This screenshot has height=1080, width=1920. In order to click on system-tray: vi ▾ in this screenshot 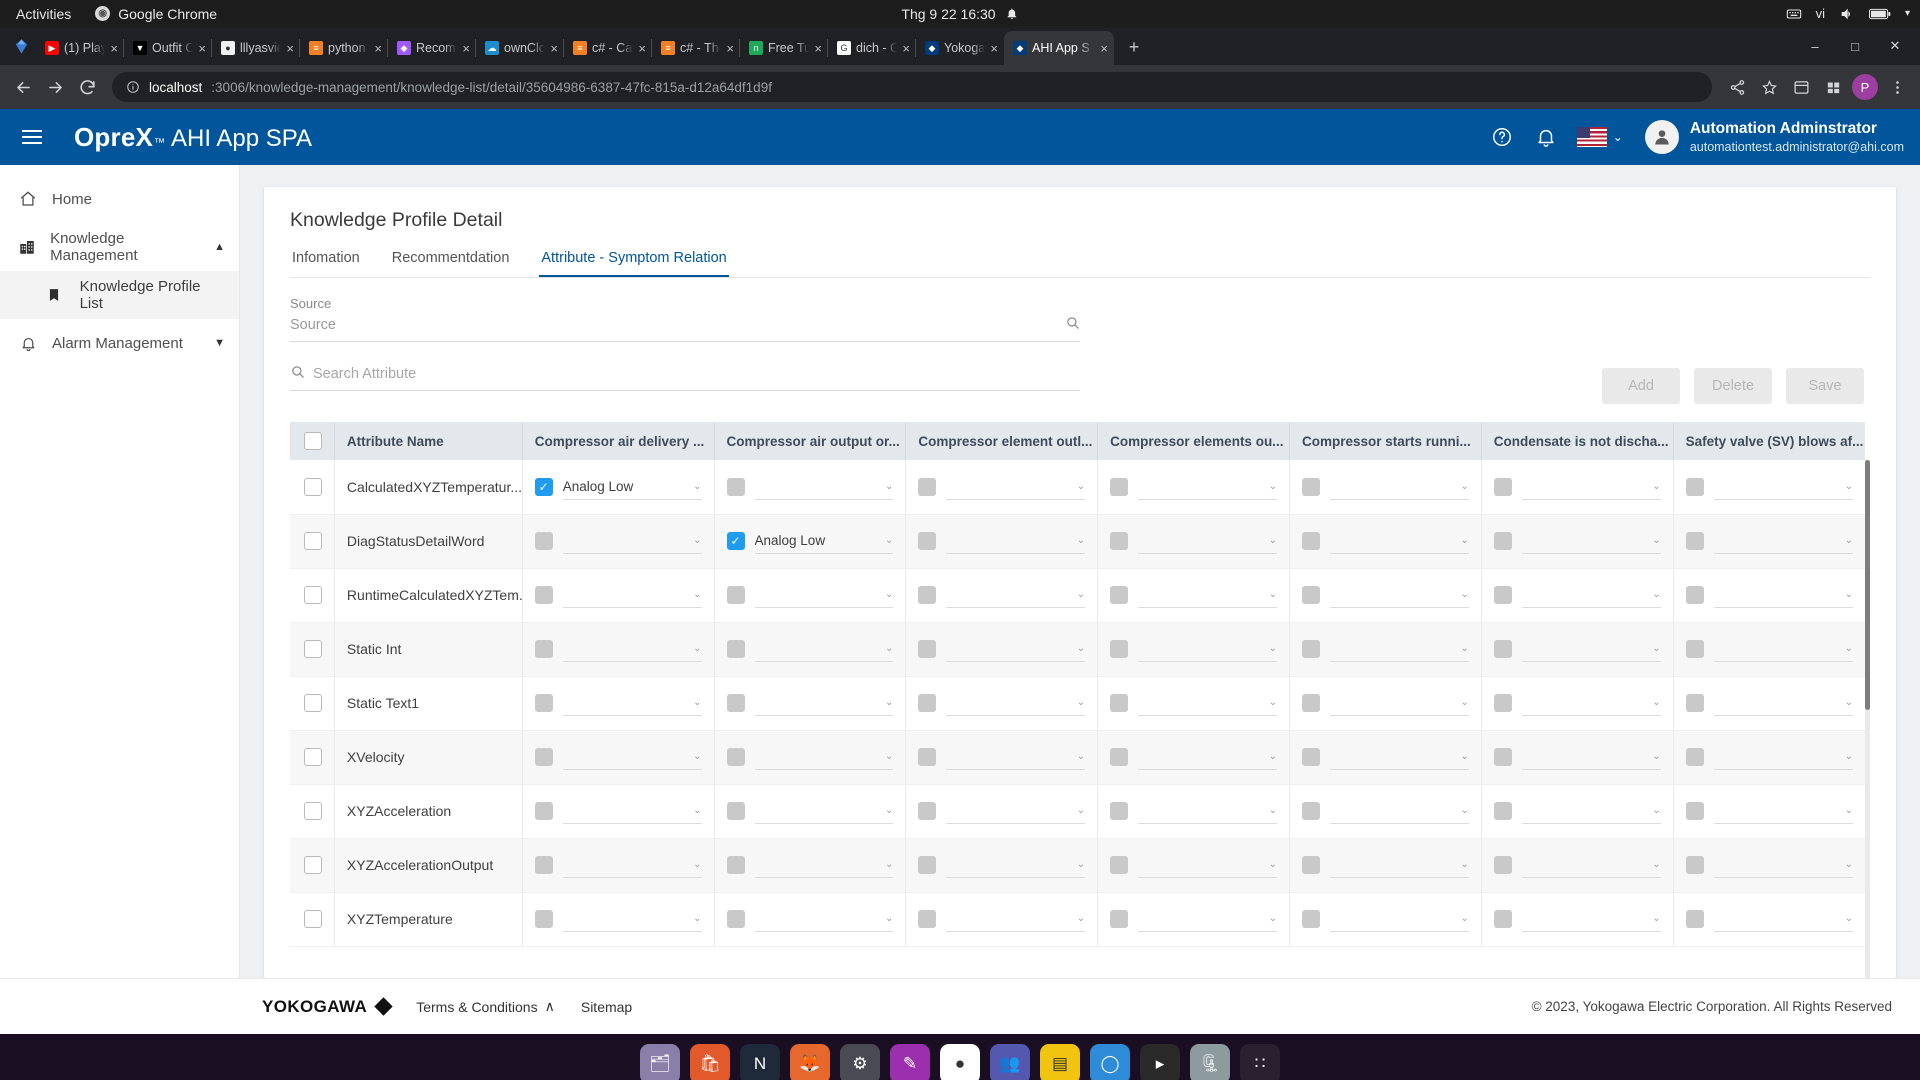, I will do `click(1848, 14)`.